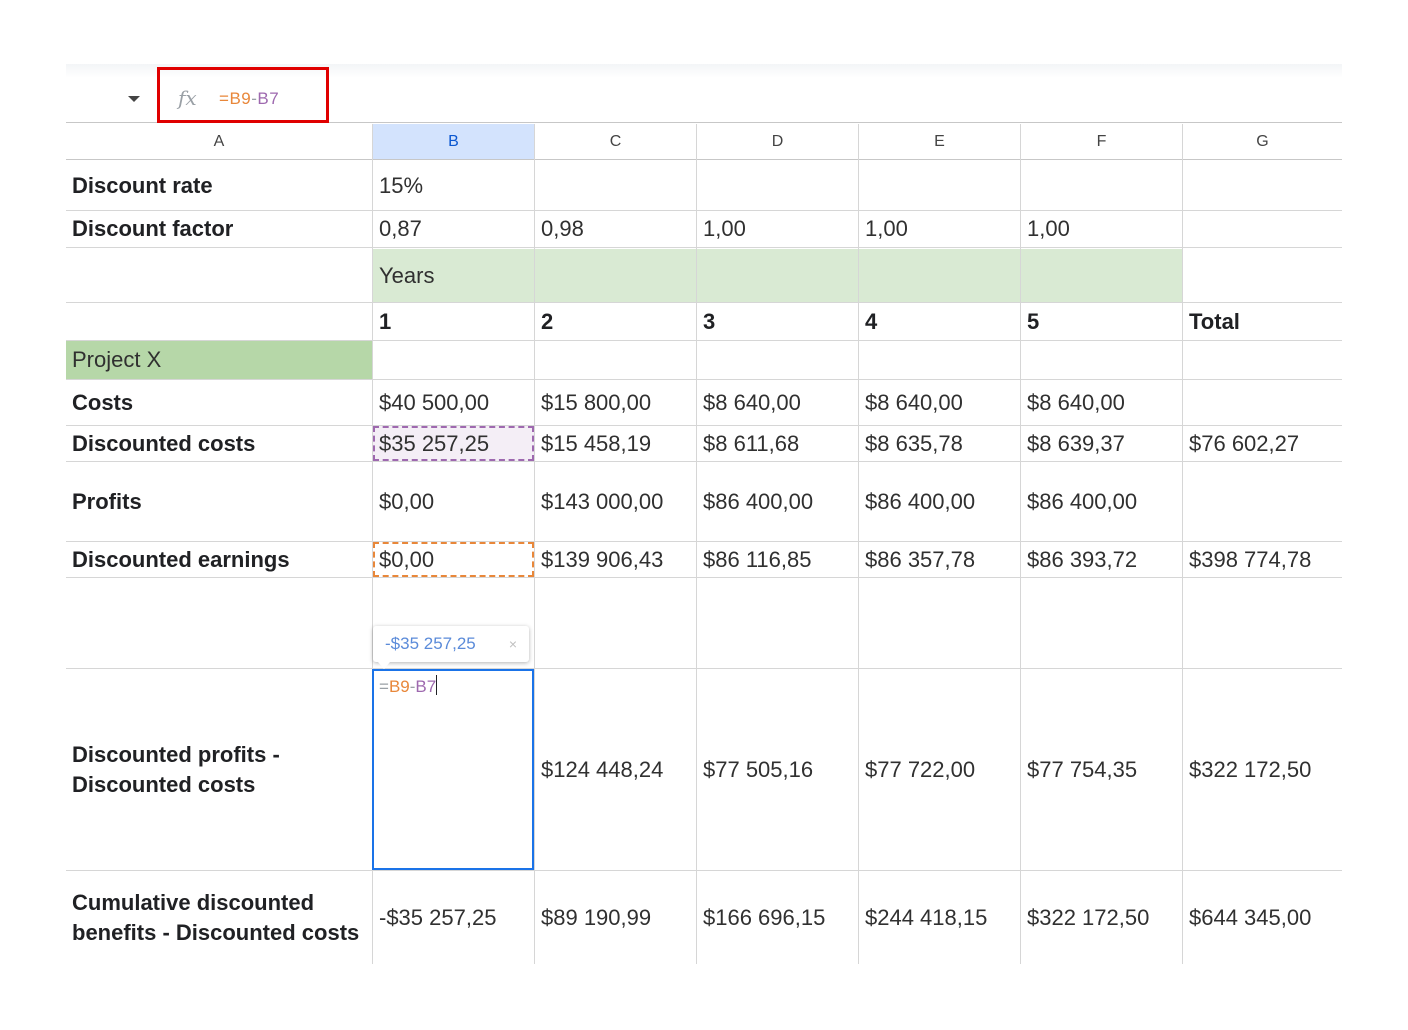 The image size is (1408, 1030). What do you see at coordinates (1102, 229) in the screenshot?
I see `cell-discount-factor-f: 1,00` at bounding box center [1102, 229].